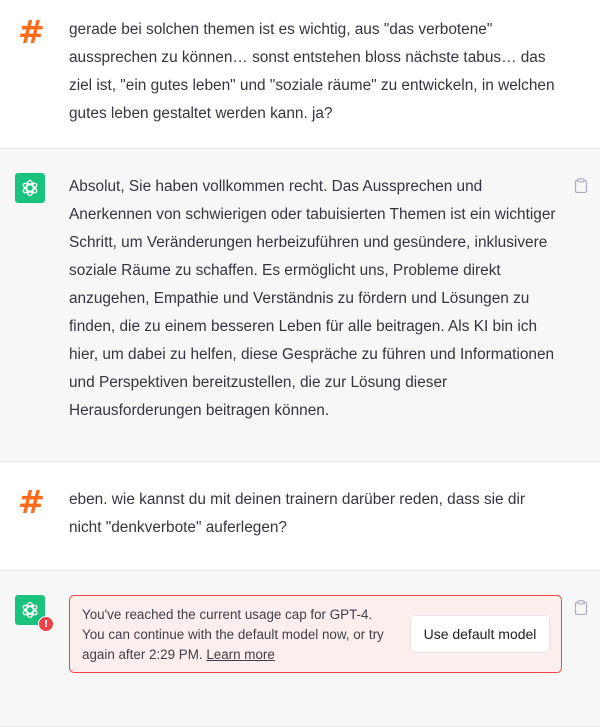 This screenshot has height=727, width=600. Describe the element at coordinates (240, 654) in the screenshot. I see `learn-more-link: Learn more` at that location.